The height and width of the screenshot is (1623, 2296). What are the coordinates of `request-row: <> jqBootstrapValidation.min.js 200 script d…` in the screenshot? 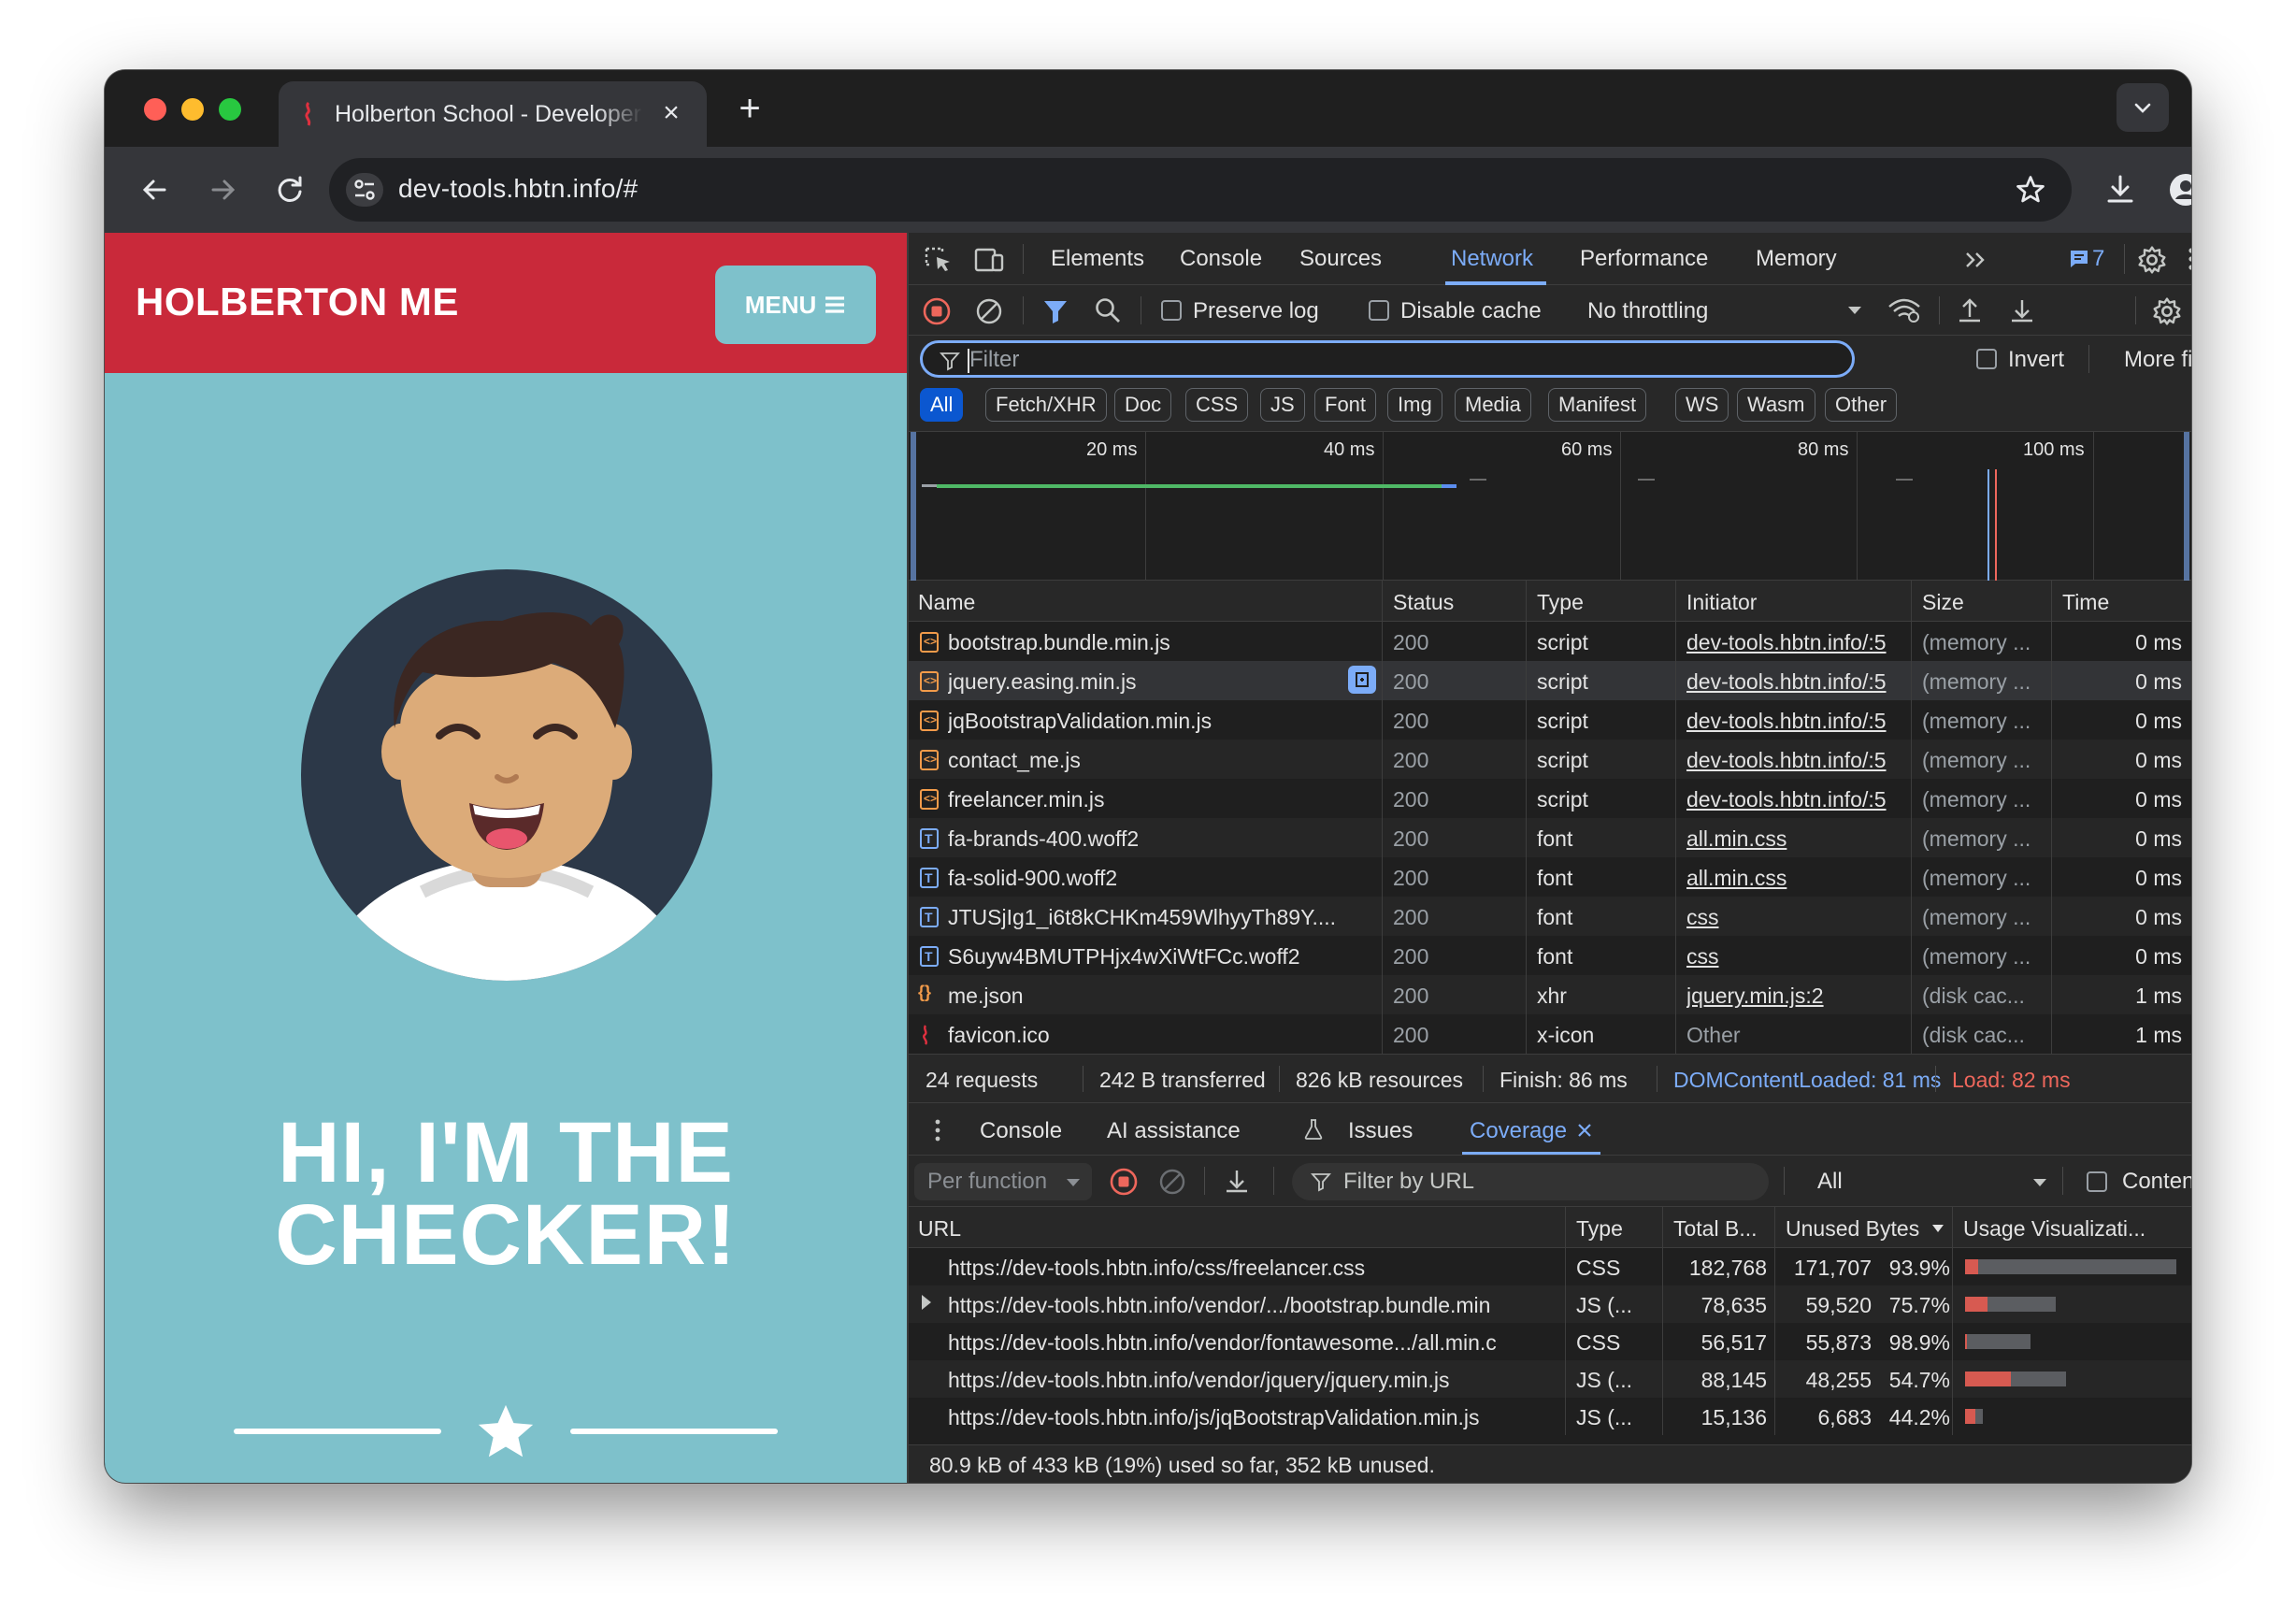 It's located at (1550, 720).